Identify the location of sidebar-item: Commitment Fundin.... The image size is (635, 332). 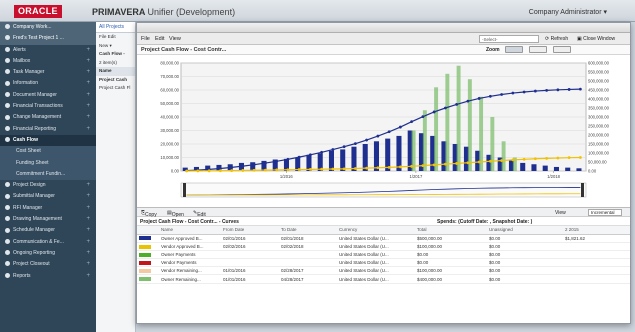
(48, 174).